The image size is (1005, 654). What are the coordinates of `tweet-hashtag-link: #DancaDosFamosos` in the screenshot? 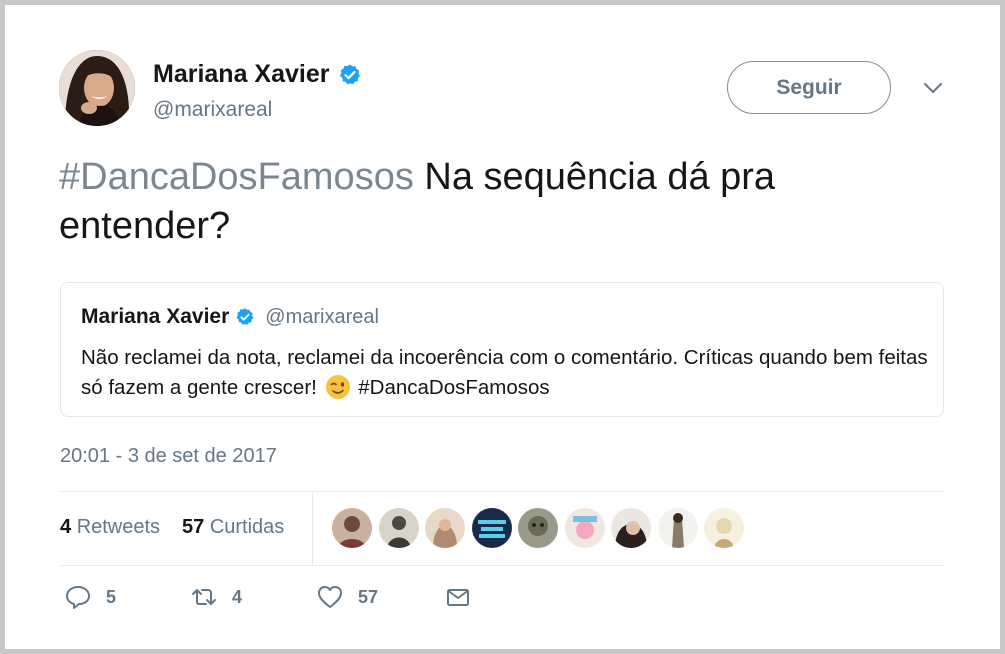 It's located at (236, 177).